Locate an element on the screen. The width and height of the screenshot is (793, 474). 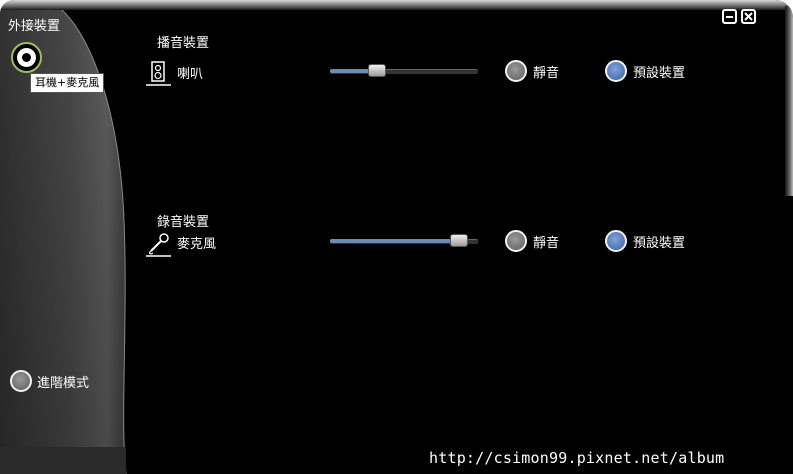
advanced-mode-radio is located at coordinates (21, 381).